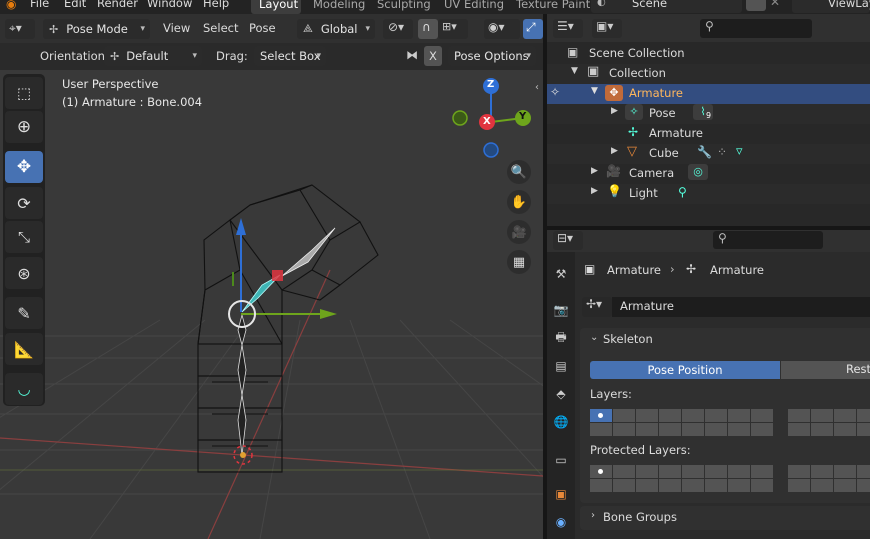 Image resolution: width=870 pixels, height=539 pixels. I want to click on outliner-row-armature-data, so click(708, 134).